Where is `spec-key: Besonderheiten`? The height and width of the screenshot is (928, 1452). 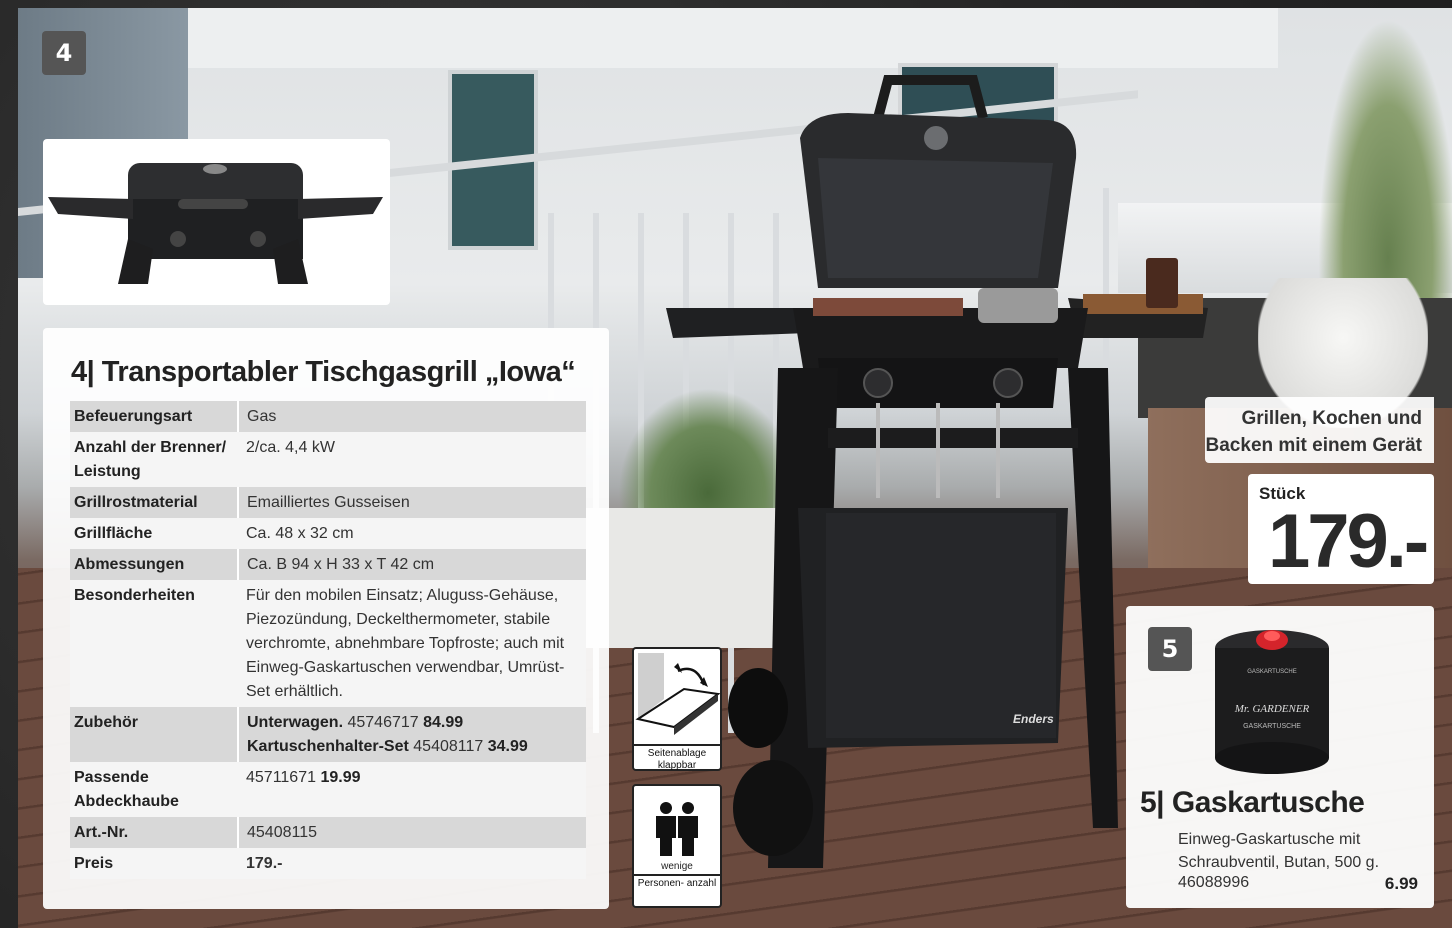
spec-key: Besonderheiten is located at coordinates (154, 643).